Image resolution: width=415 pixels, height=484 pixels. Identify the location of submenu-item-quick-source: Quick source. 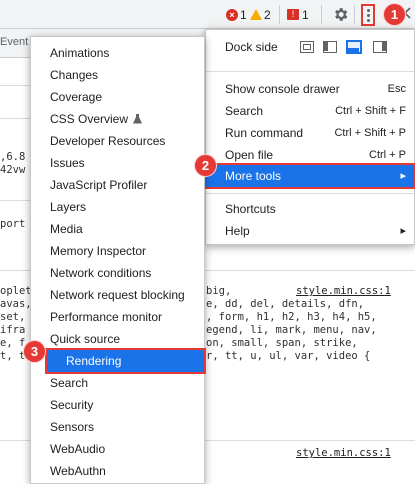
(117, 339).